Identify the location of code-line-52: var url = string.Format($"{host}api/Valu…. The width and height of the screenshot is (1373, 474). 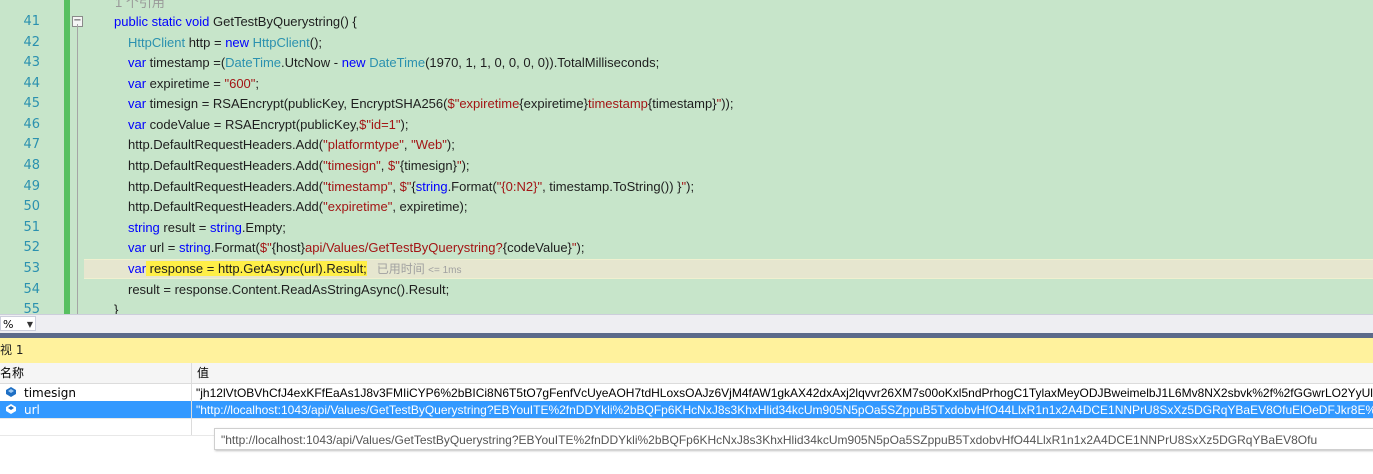
(356, 248).